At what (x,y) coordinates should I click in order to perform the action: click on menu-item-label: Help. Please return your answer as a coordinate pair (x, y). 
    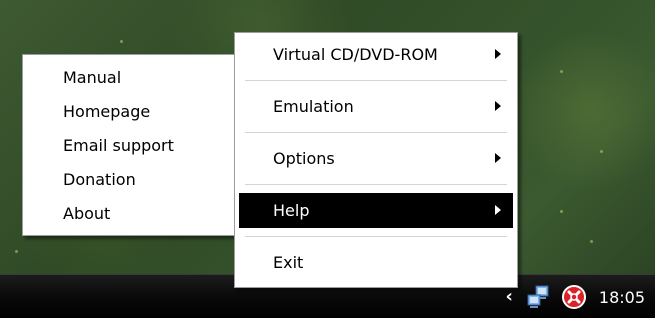
    Looking at the image, I should click on (291, 210).